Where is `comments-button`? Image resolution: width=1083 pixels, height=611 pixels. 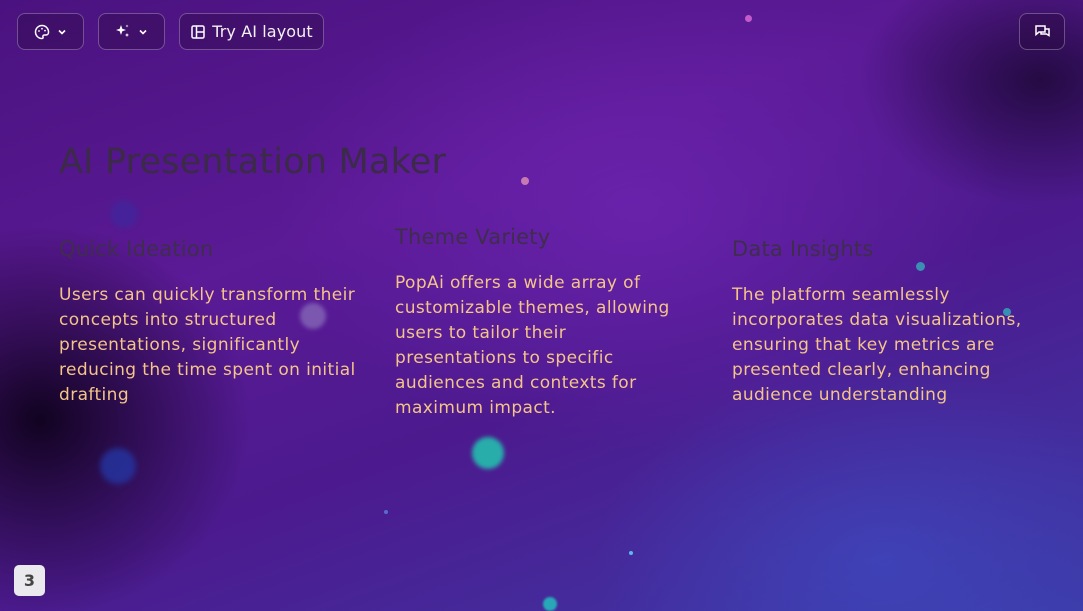
comments-button is located at coordinates (1042, 31).